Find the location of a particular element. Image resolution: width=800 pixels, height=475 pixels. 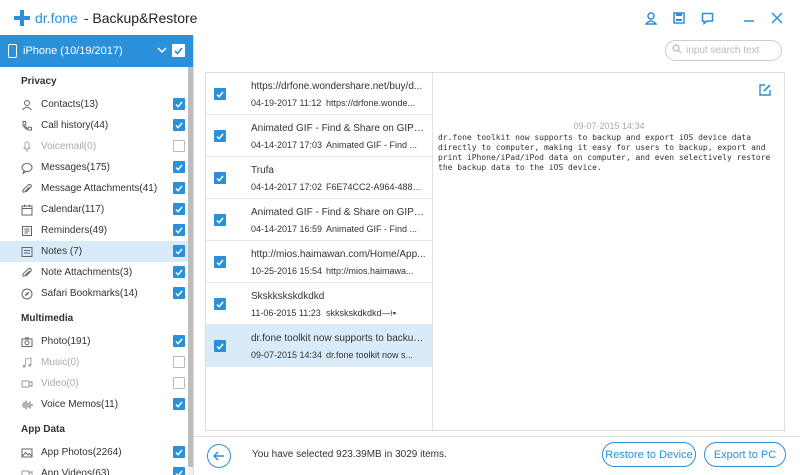

save-icon is located at coordinates (679, 18).